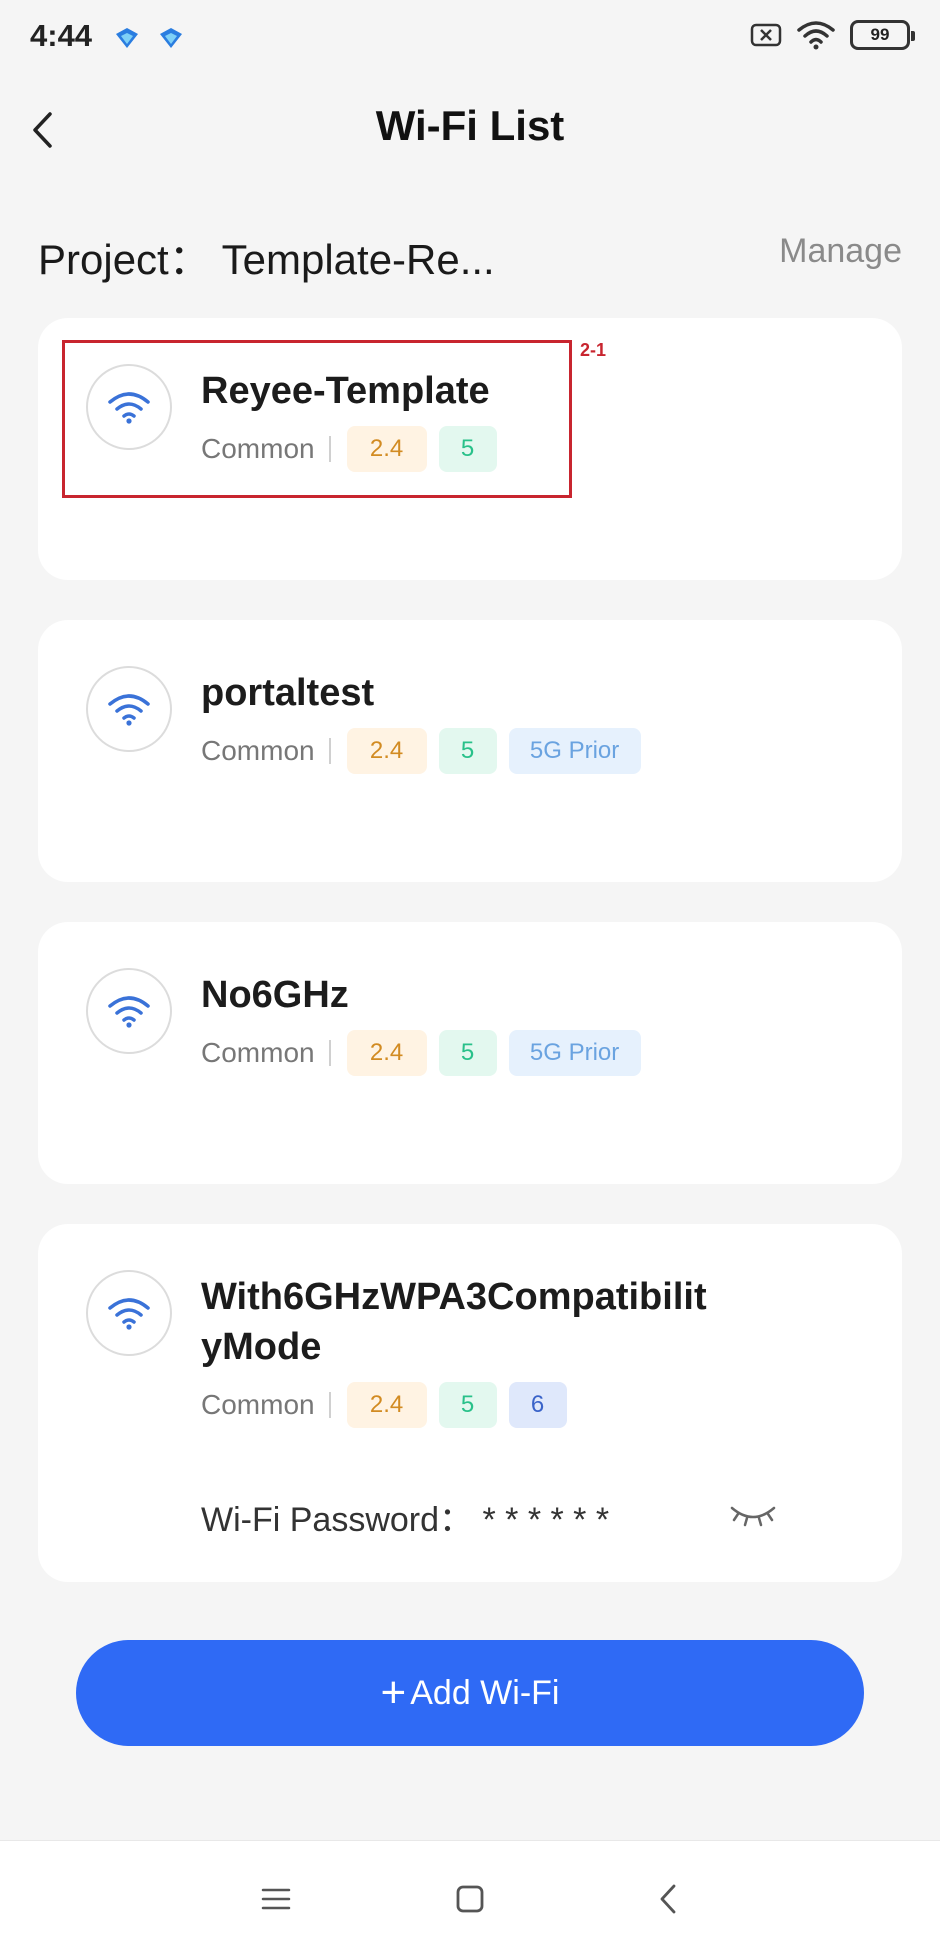 This screenshot has width=940, height=1955. I want to click on home-square-icon, so click(470, 1899).